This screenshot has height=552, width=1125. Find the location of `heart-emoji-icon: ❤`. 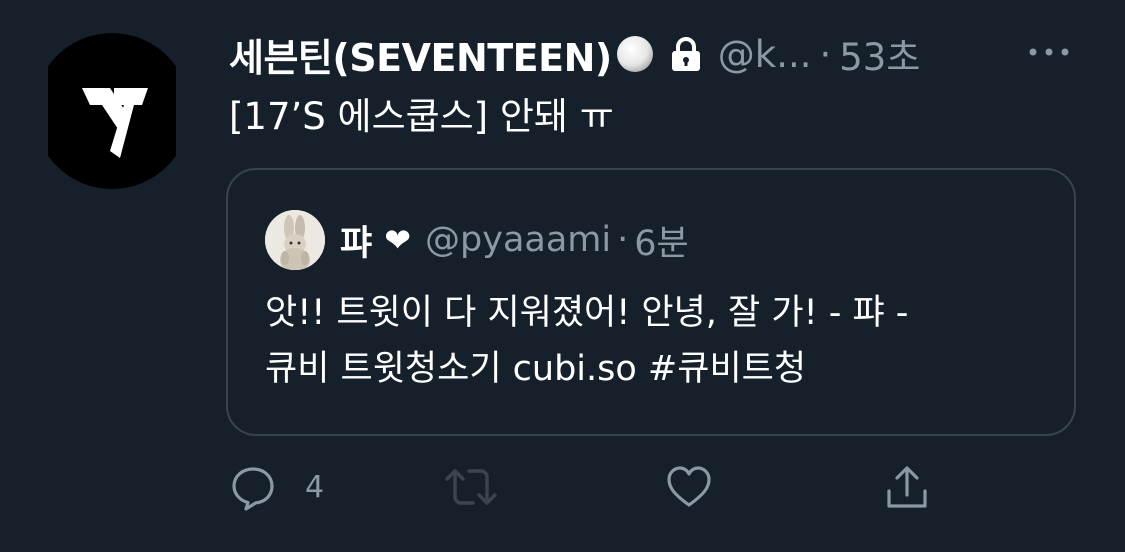

heart-emoji-icon: ❤ is located at coordinates (398, 240).